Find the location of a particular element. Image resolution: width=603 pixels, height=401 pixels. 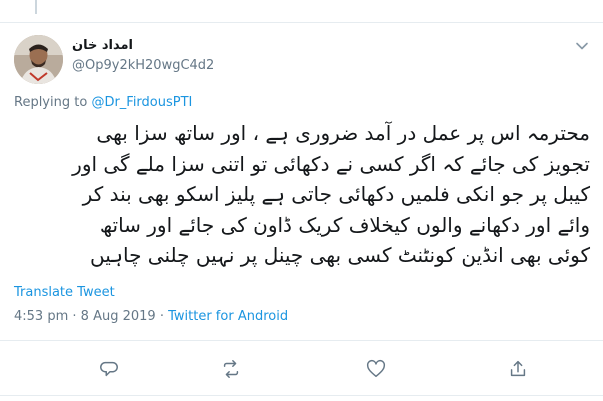

avatar-image is located at coordinates (38, 59).